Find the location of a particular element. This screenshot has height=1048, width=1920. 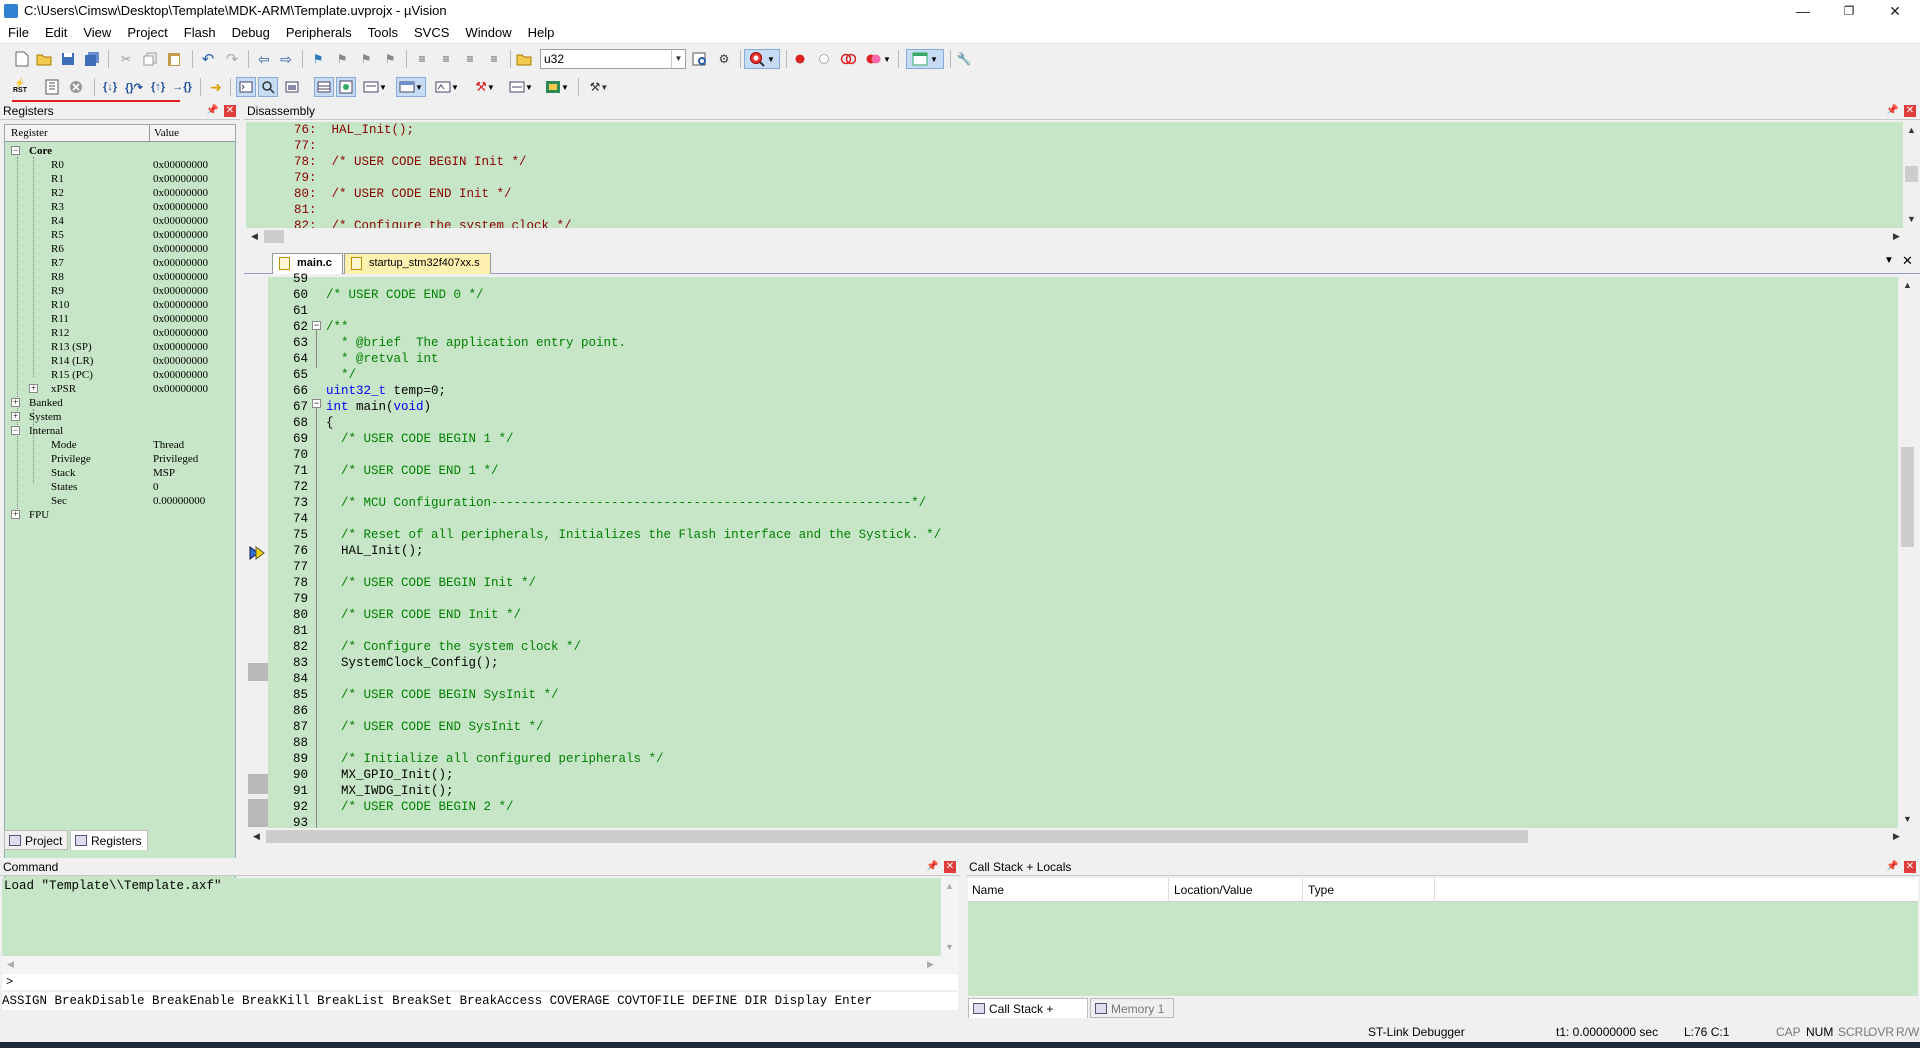

scroll-up-icon: ▲ is located at coordinates (949, 886).